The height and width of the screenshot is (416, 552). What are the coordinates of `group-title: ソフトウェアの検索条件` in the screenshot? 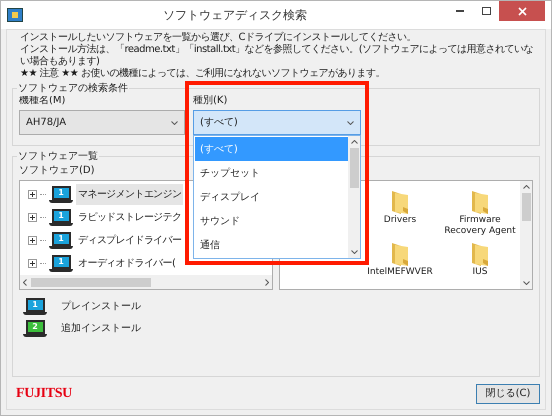 It's located at (73, 88).